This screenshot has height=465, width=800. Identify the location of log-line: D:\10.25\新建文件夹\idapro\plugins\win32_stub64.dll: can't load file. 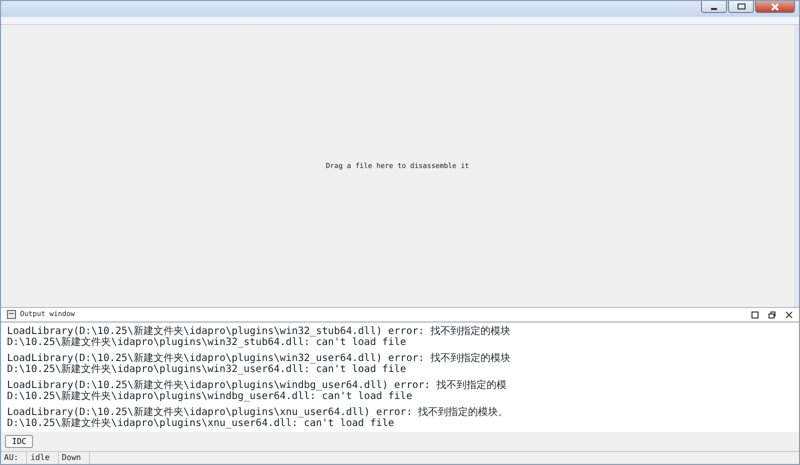
(207, 342).